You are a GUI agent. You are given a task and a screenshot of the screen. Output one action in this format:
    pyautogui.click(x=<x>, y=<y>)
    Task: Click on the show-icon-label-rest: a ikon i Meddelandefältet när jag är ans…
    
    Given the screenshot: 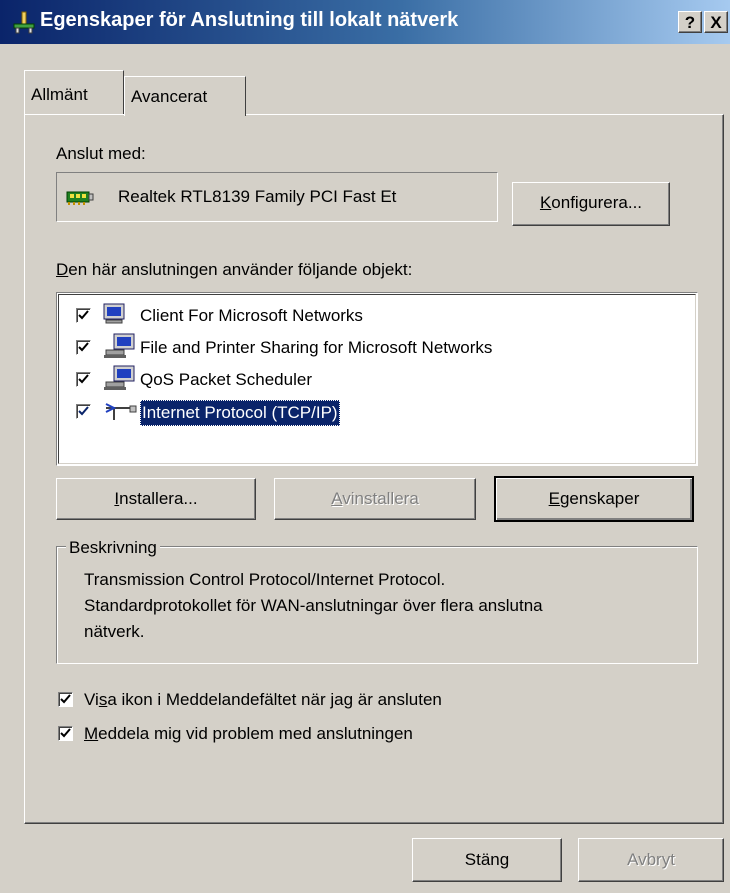 What is the action you would take?
    pyautogui.click(x=274, y=699)
    